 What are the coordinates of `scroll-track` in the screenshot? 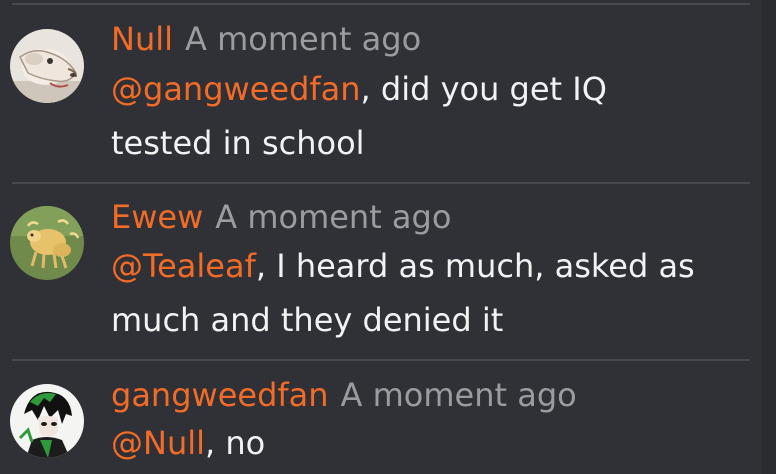 It's located at (769, 237).